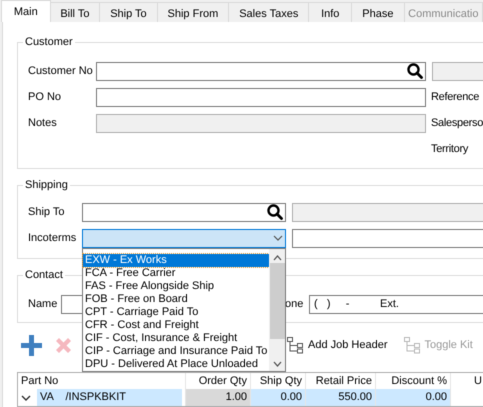 This screenshot has height=407, width=483. I want to click on scrollbar, so click(277, 309).